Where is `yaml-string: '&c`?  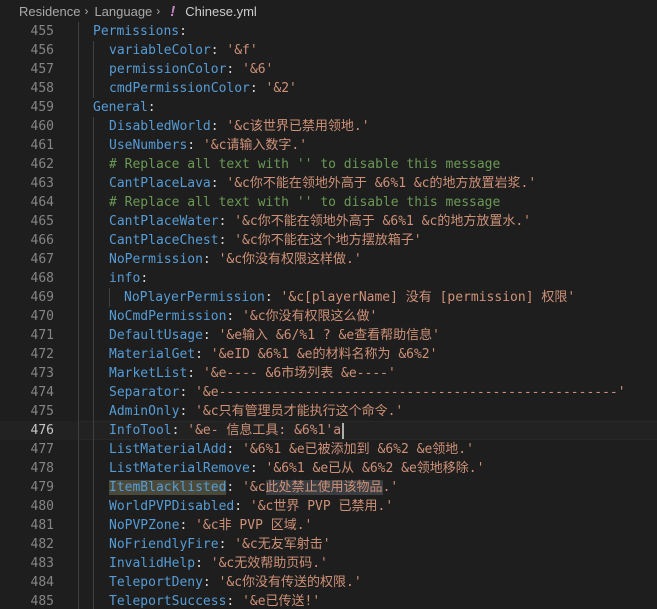
yaml-string: '&c is located at coordinates (254, 487).